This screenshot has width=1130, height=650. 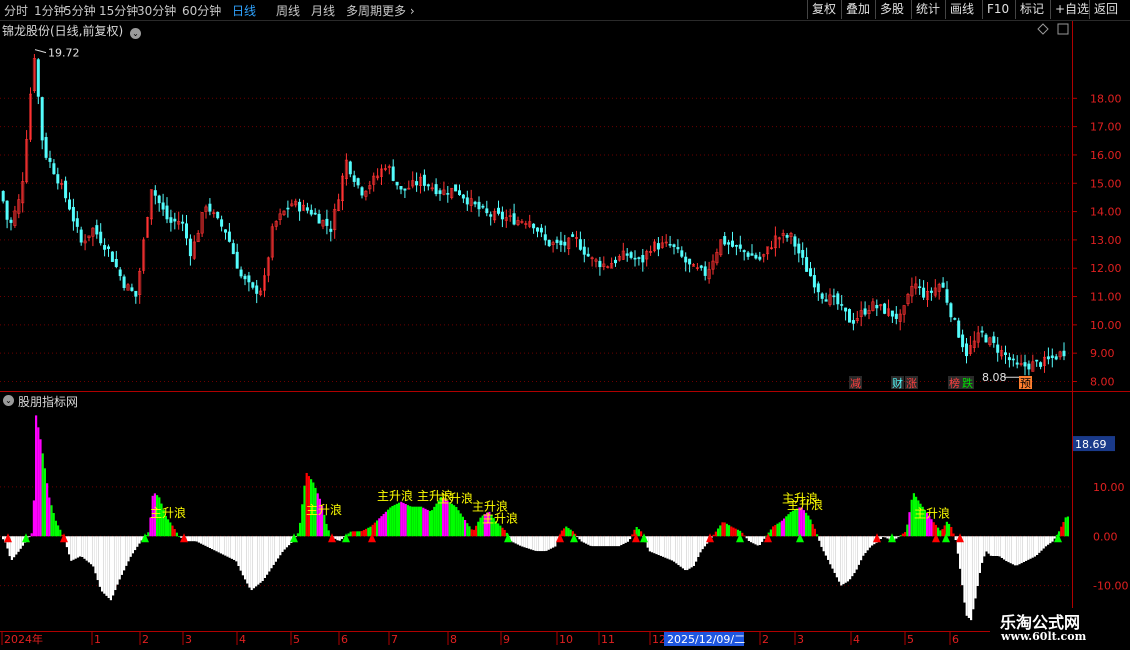 What do you see at coordinates (50, 10) in the screenshot?
I see `tab-1: 1分钟` at bounding box center [50, 10].